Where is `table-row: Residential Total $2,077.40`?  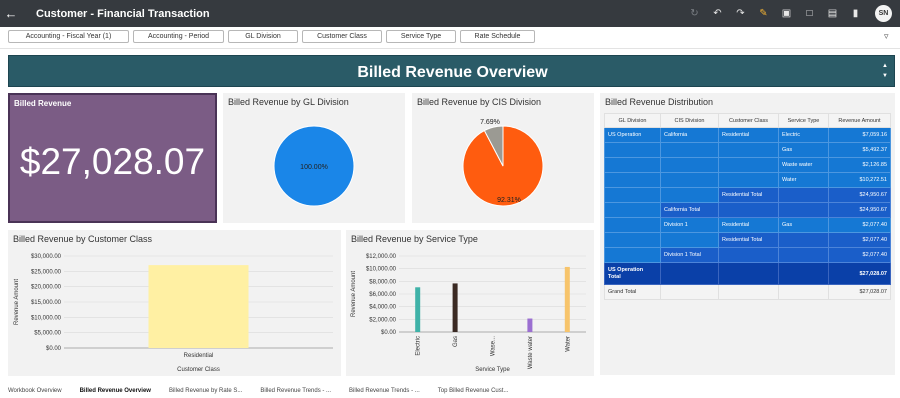 table-row: Residential Total $2,077.40 is located at coordinates (747, 240).